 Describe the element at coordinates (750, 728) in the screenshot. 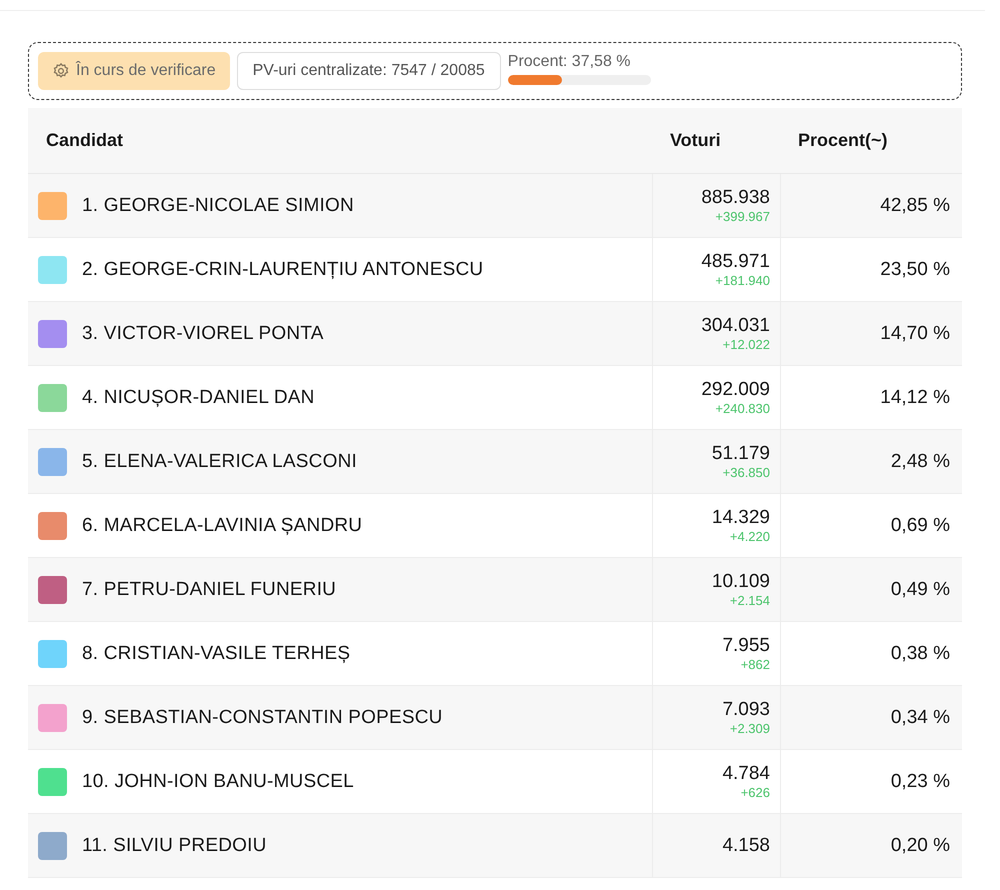

I see `vote-change: +2.309` at that location.